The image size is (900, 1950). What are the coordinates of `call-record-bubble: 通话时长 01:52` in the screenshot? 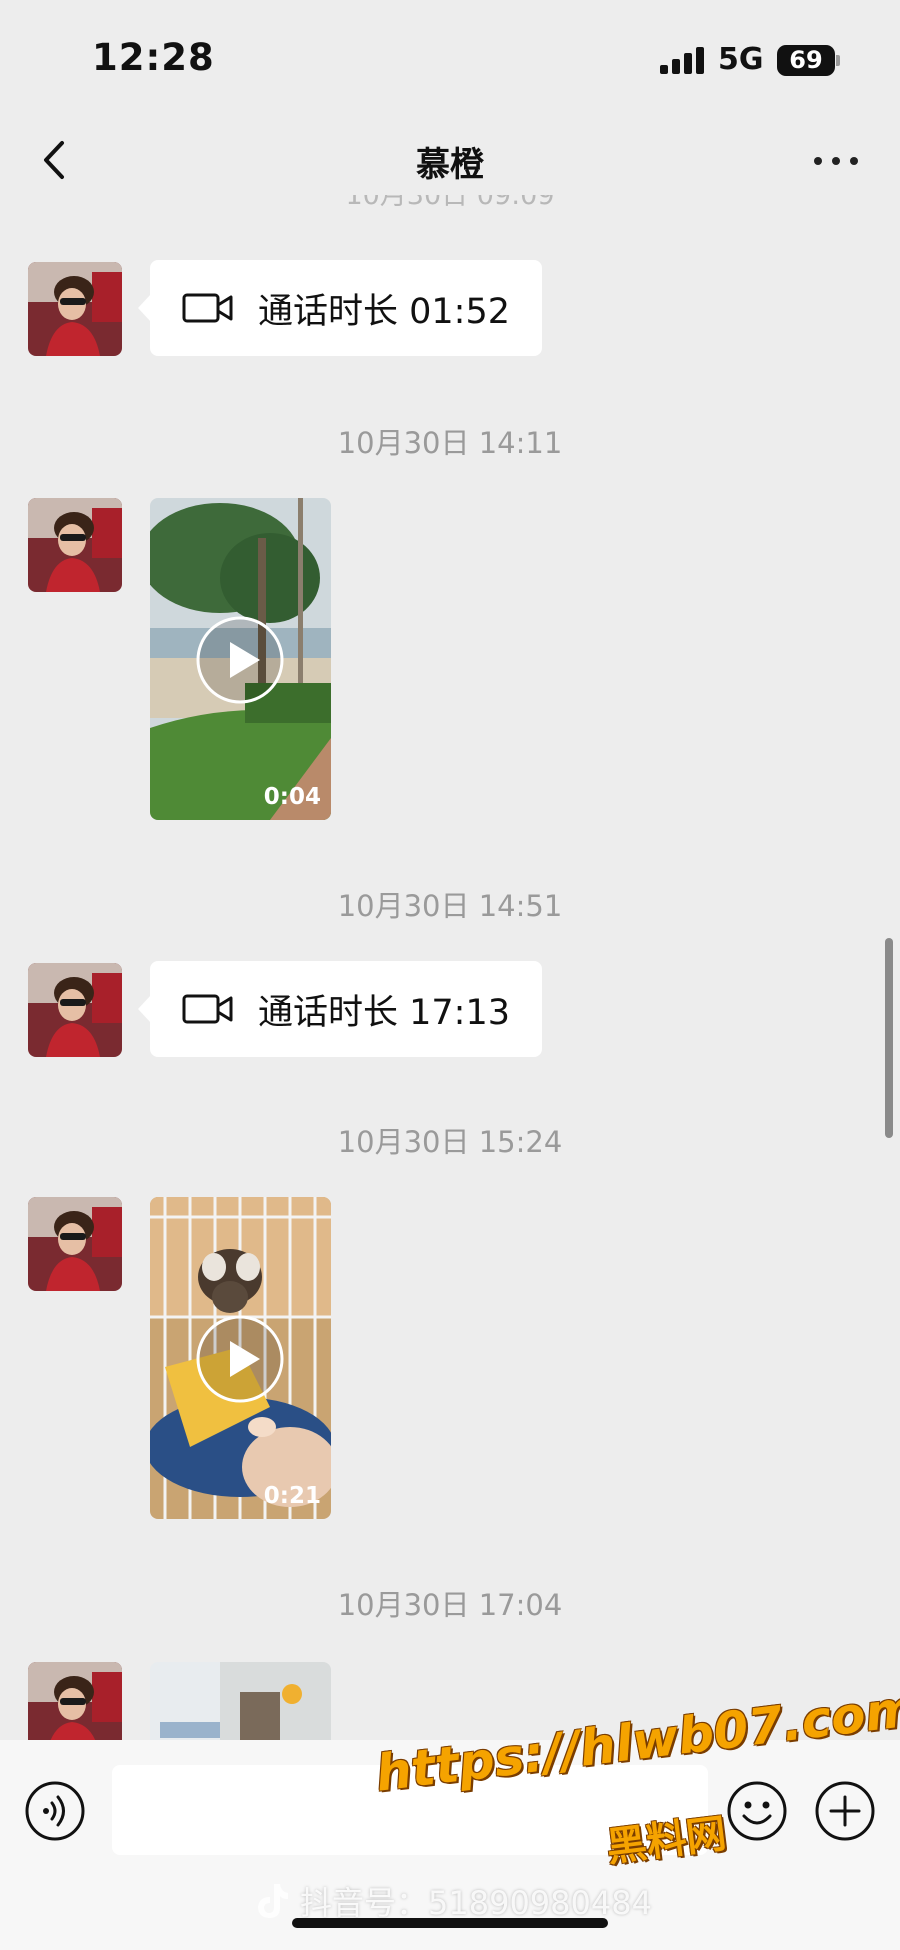 It's located at (340, 308).